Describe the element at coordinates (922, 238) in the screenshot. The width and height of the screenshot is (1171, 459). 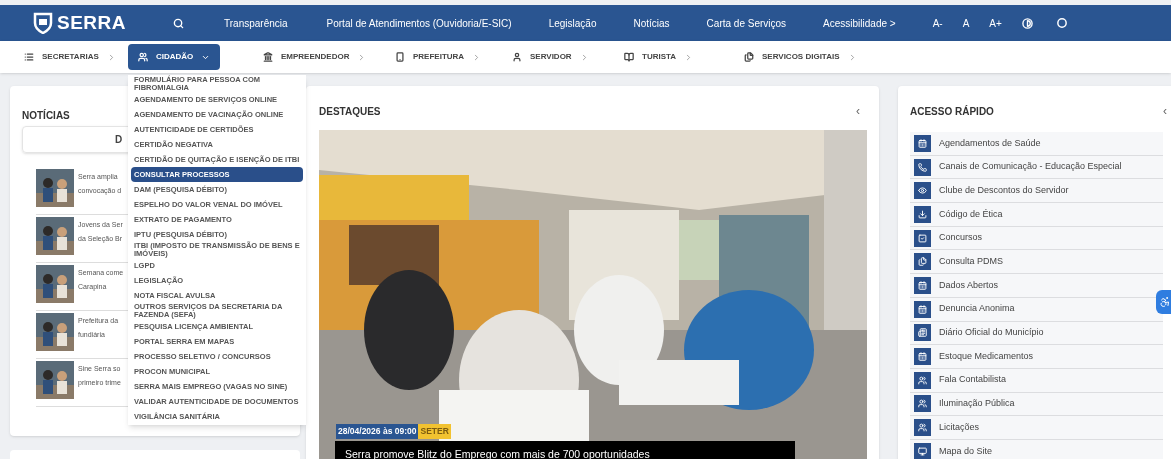
I see `checkbox-icon` at that location.